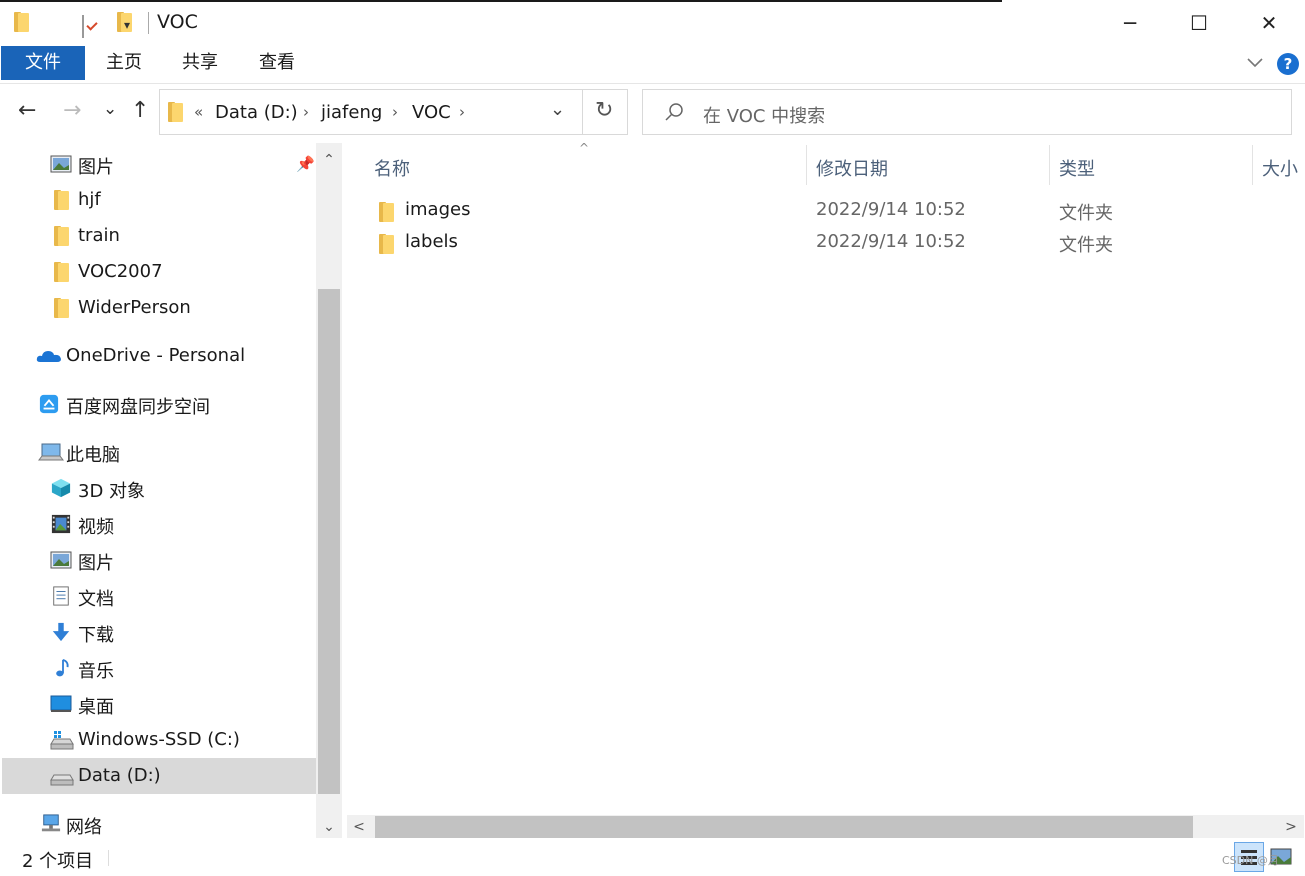  I want to click on nav-item-label: 下载, so click(96, 635).